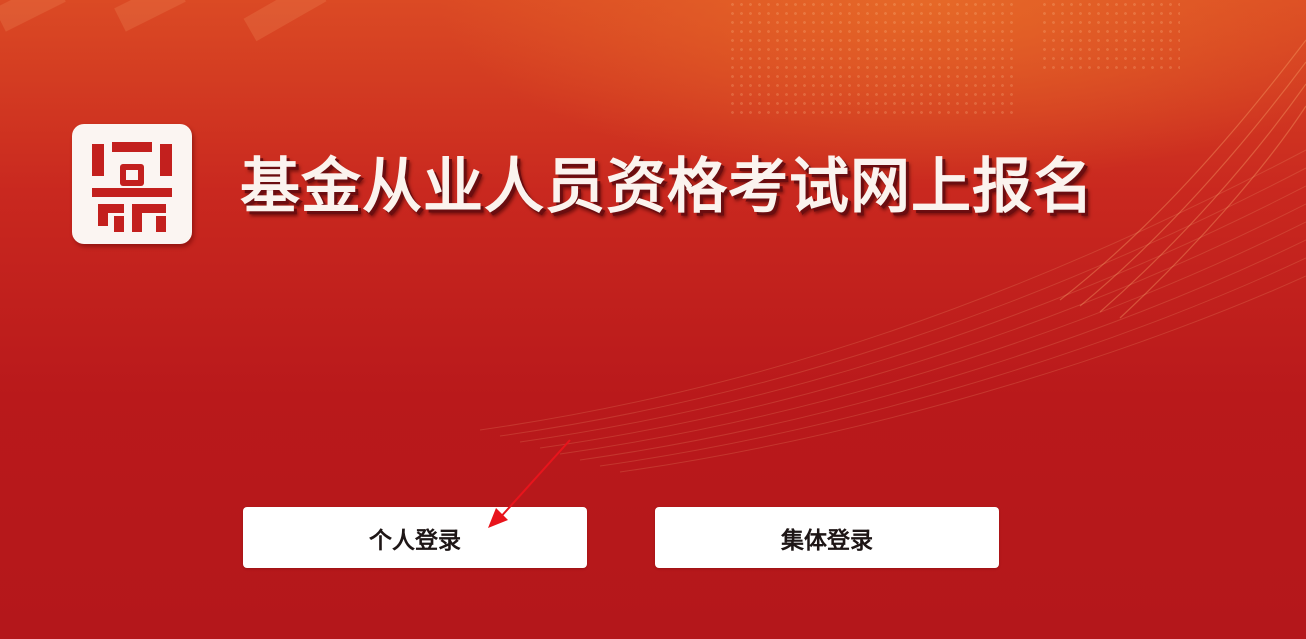  Describe the element at coordinates (132, 184) in the screenshot. I see `seal-logo-icon` at that location.